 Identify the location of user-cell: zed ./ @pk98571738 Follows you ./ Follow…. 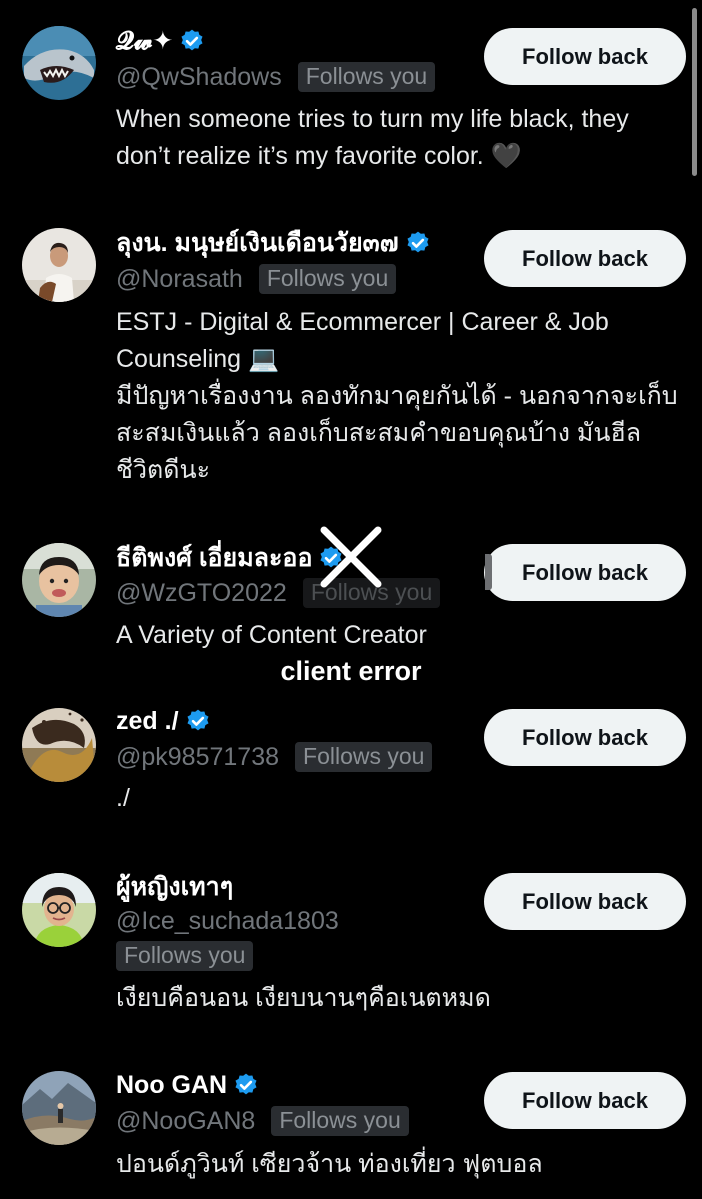
(351, 770).